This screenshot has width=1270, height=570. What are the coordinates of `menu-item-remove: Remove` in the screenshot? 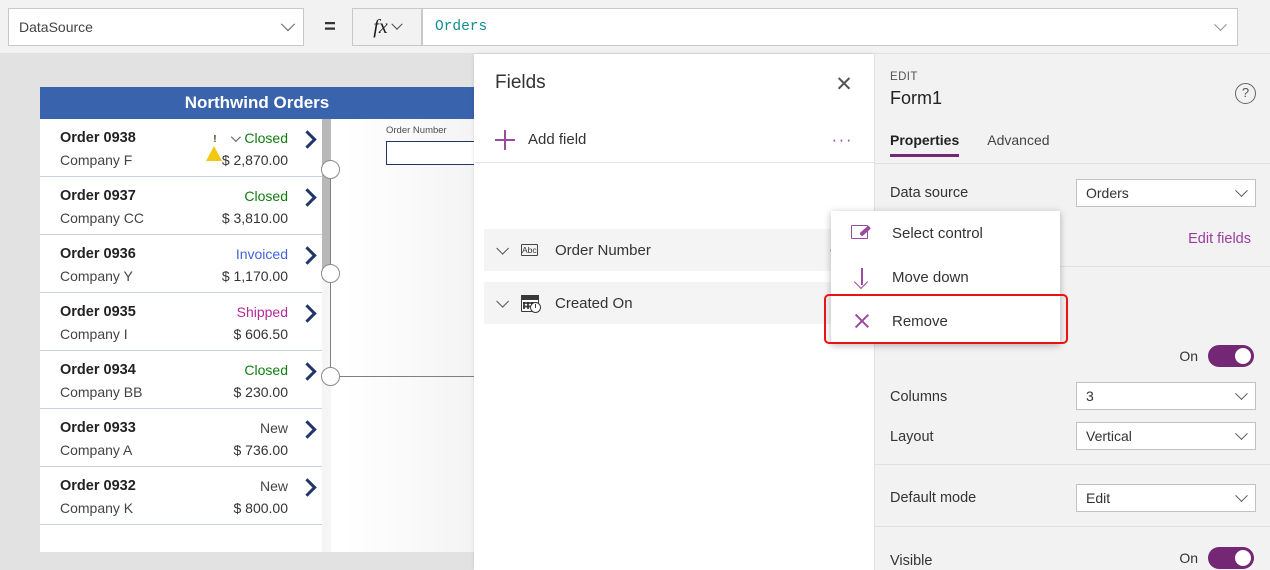 It's located at (945, 321).